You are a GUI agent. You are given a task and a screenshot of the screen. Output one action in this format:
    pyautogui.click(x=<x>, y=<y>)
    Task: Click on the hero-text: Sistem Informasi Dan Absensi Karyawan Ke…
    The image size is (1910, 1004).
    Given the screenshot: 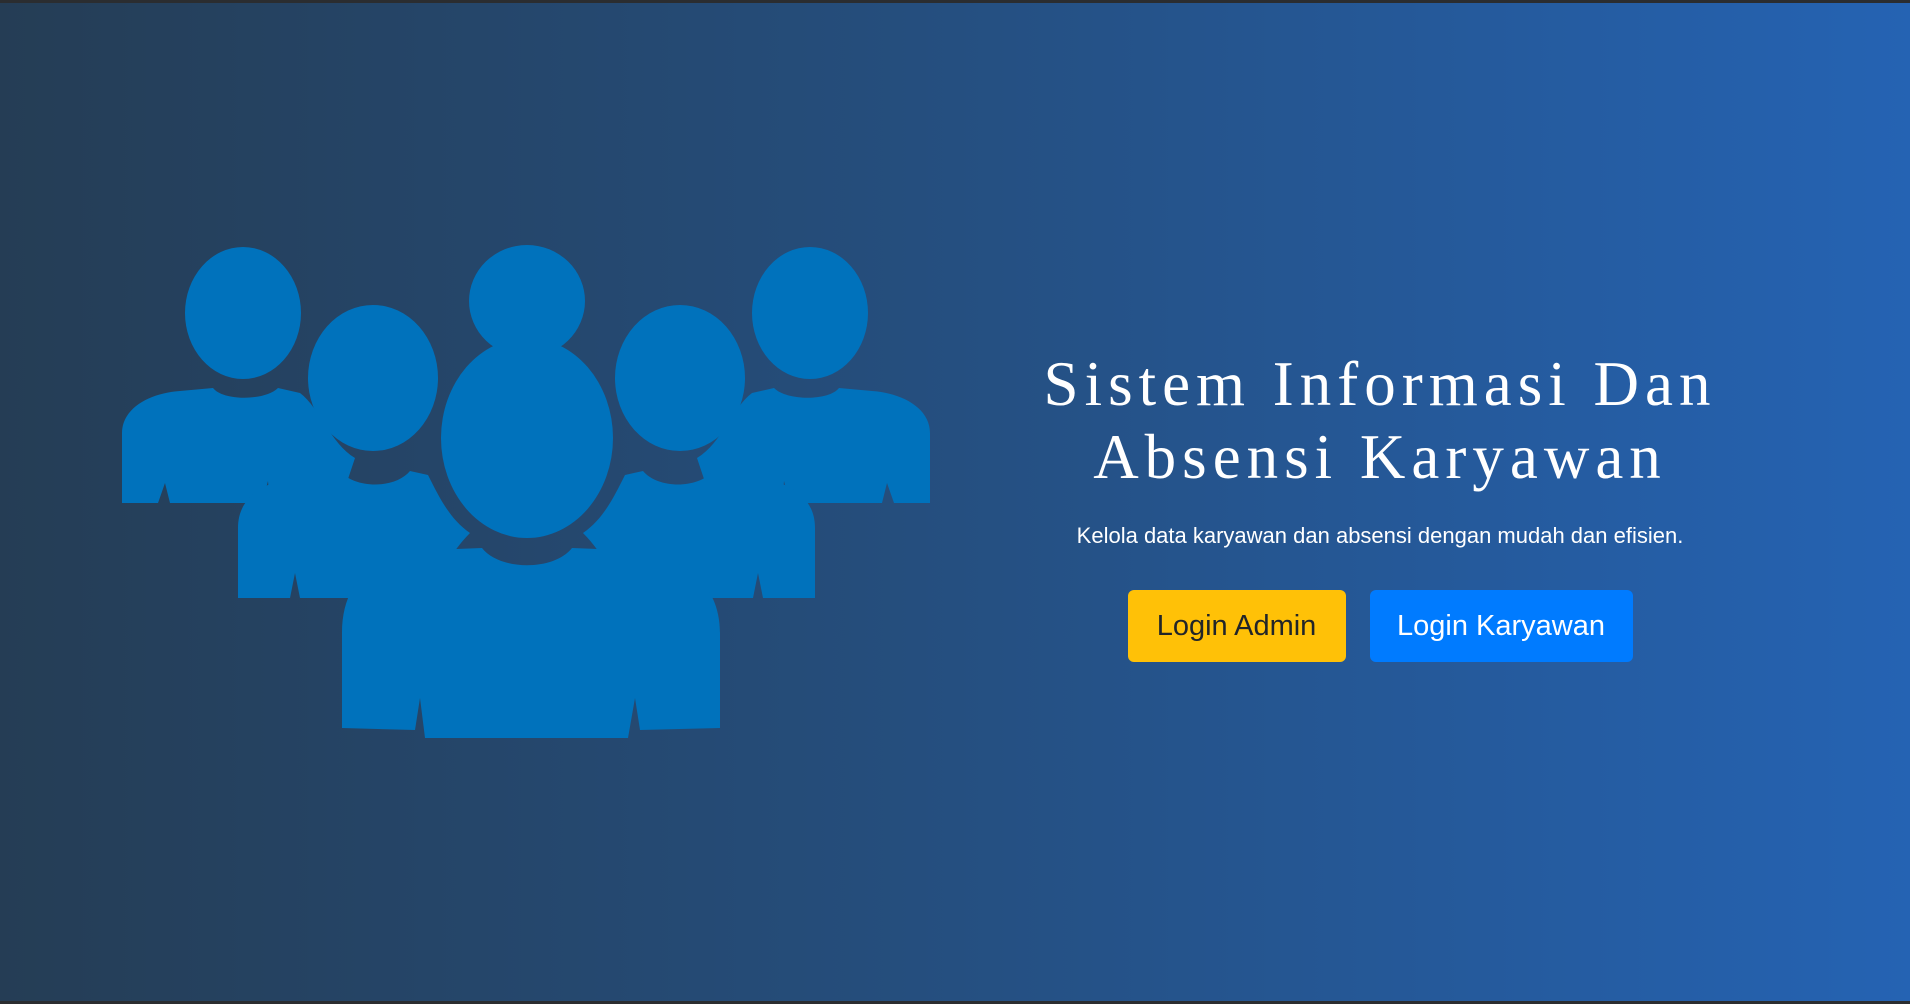 What is the action you would take?
    pyautogui.click(x=1380, y=505)
    